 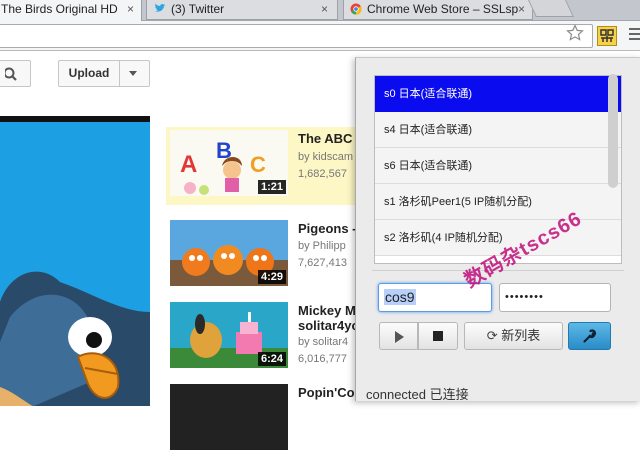 I want to click on tab-label: Chrome Web Store – SSLsp, so click(x=443, y=9).